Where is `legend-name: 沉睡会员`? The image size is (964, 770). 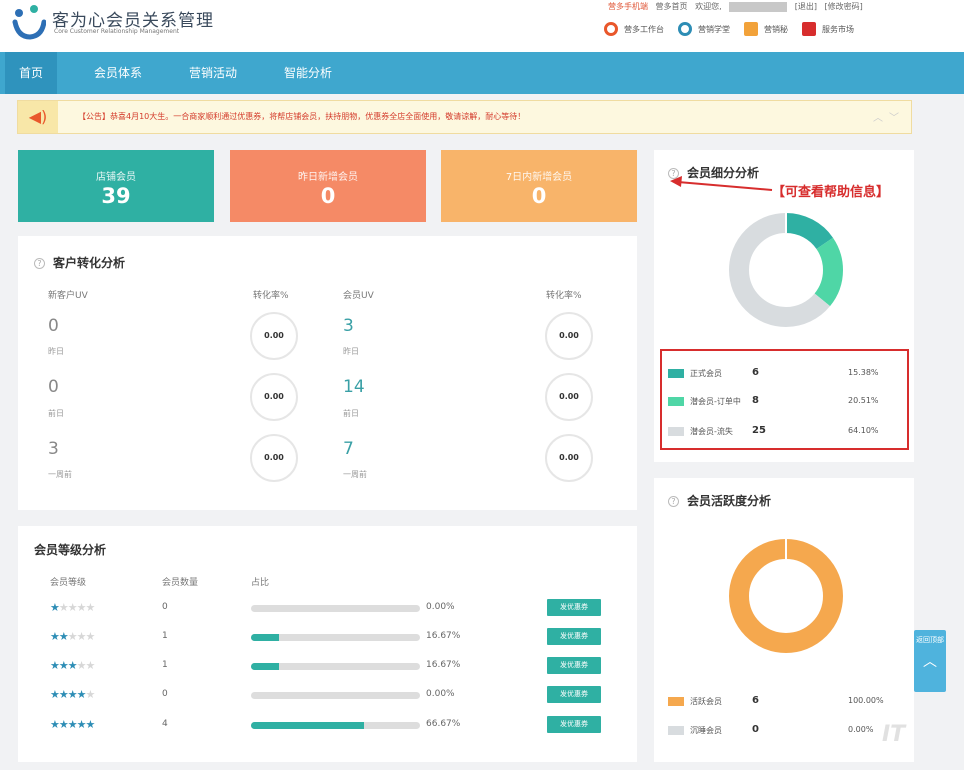
legend-name: 沉睡会员 is located at coordinates (706, 730).